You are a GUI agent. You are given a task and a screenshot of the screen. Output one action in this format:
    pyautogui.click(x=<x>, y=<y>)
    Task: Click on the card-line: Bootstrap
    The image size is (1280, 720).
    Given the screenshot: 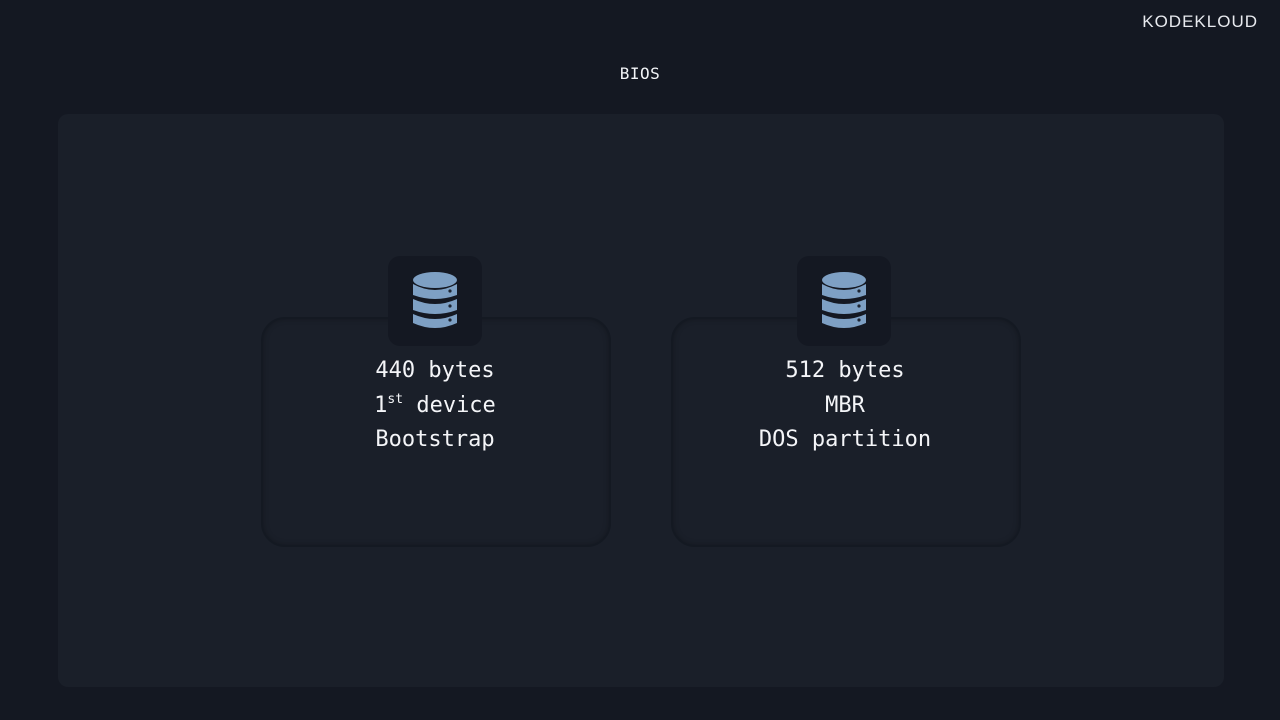 What is the action you would take?
    pyautogui.click(x=435, y=439)
    